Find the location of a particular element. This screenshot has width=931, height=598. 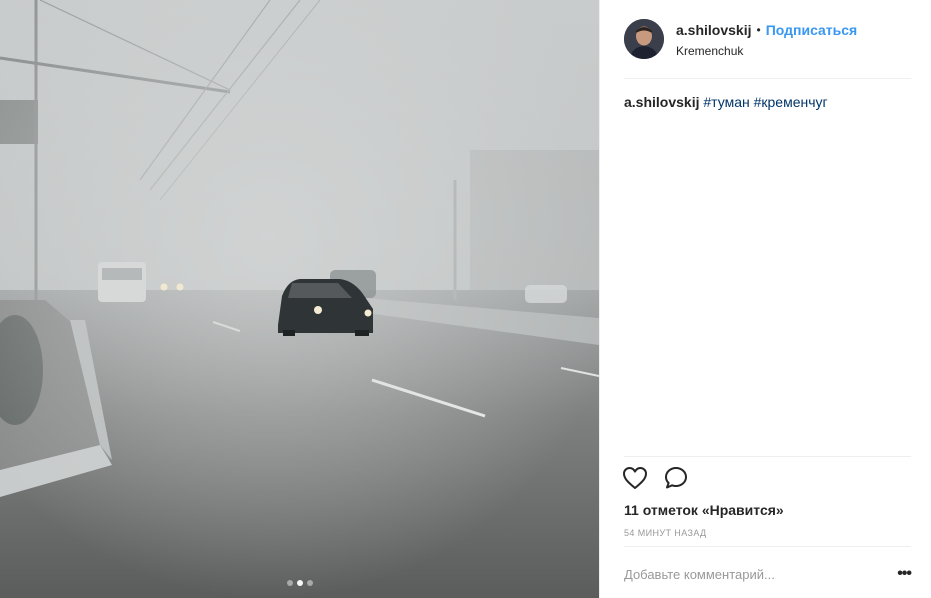

avatar-photo is located at coordinates (644, 39).